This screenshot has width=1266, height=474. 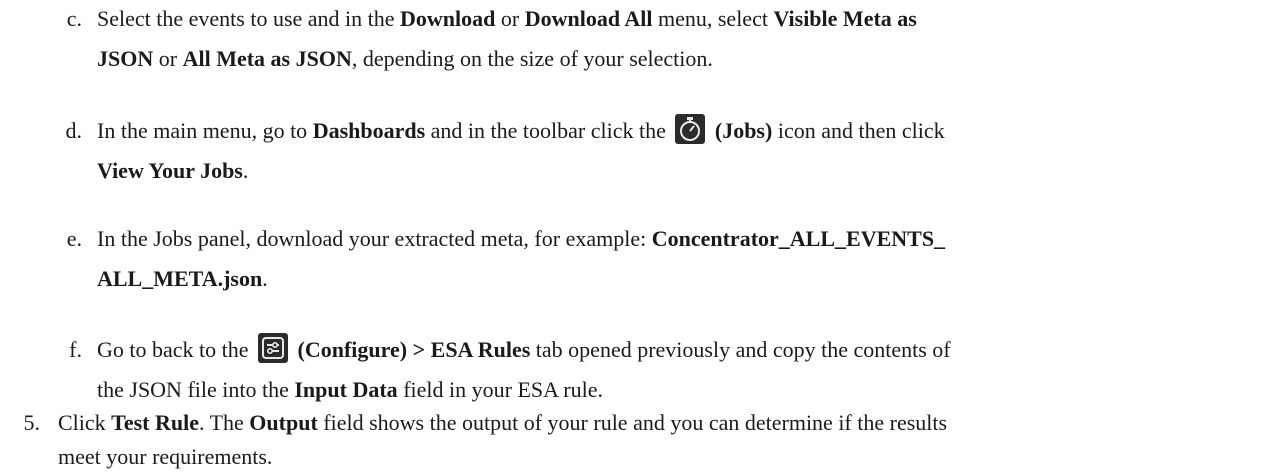 I want to click on list-marker: f., so click(x=75, y=349).